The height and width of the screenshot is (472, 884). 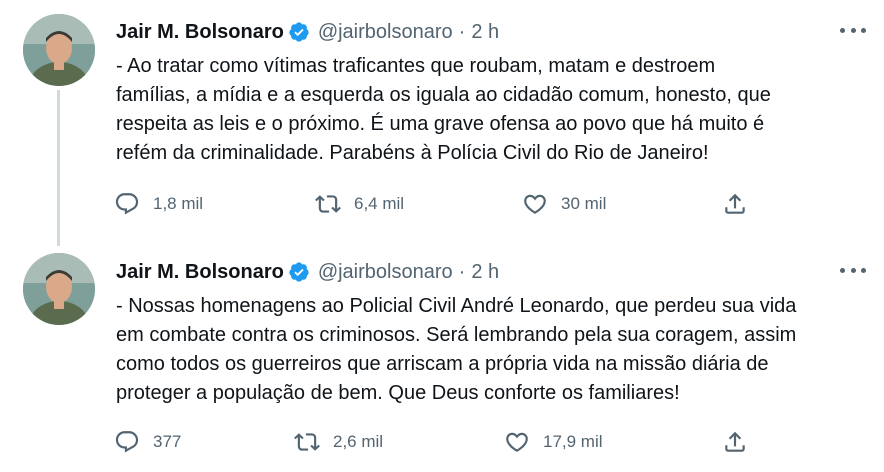 What do you see at coordinates (167, 441) in the screenshot?
I see `reply-count: 377` at bounding box center [167, 441].